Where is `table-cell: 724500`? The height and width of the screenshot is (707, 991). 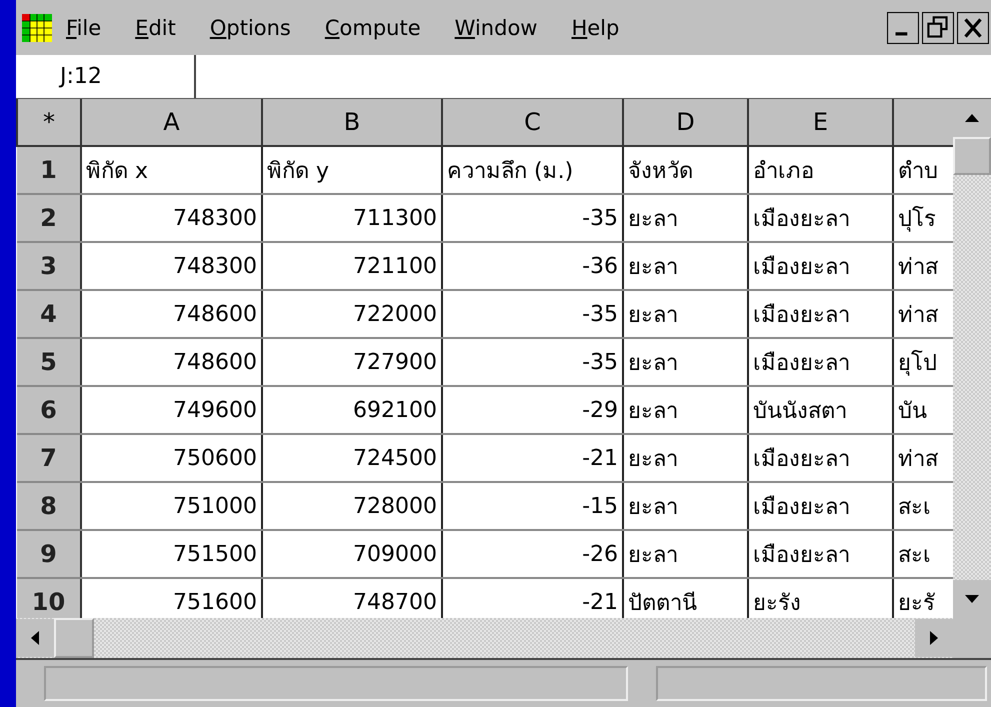
table-cell: 724500 is located at coordinates (352, 458).